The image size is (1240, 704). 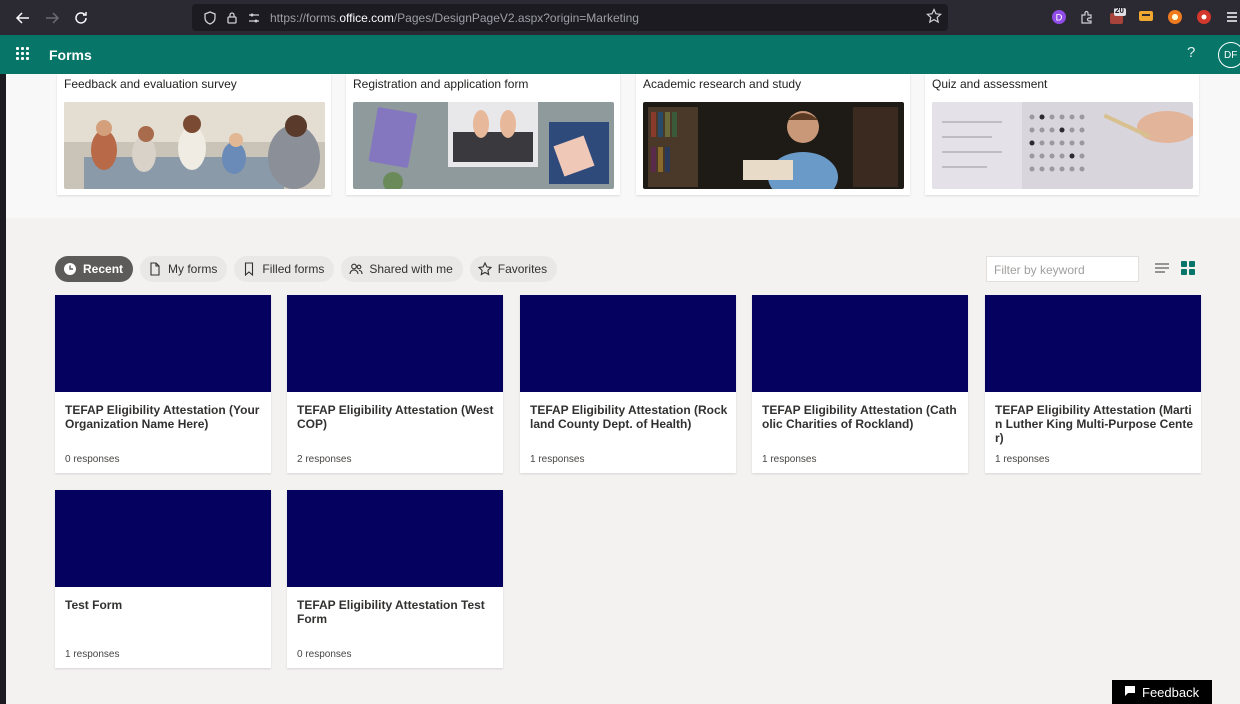 What do you see at coordinates (1175, 17) in the screenshot?
I see `extension-orange-icon` at bounding box center [1175, 17].